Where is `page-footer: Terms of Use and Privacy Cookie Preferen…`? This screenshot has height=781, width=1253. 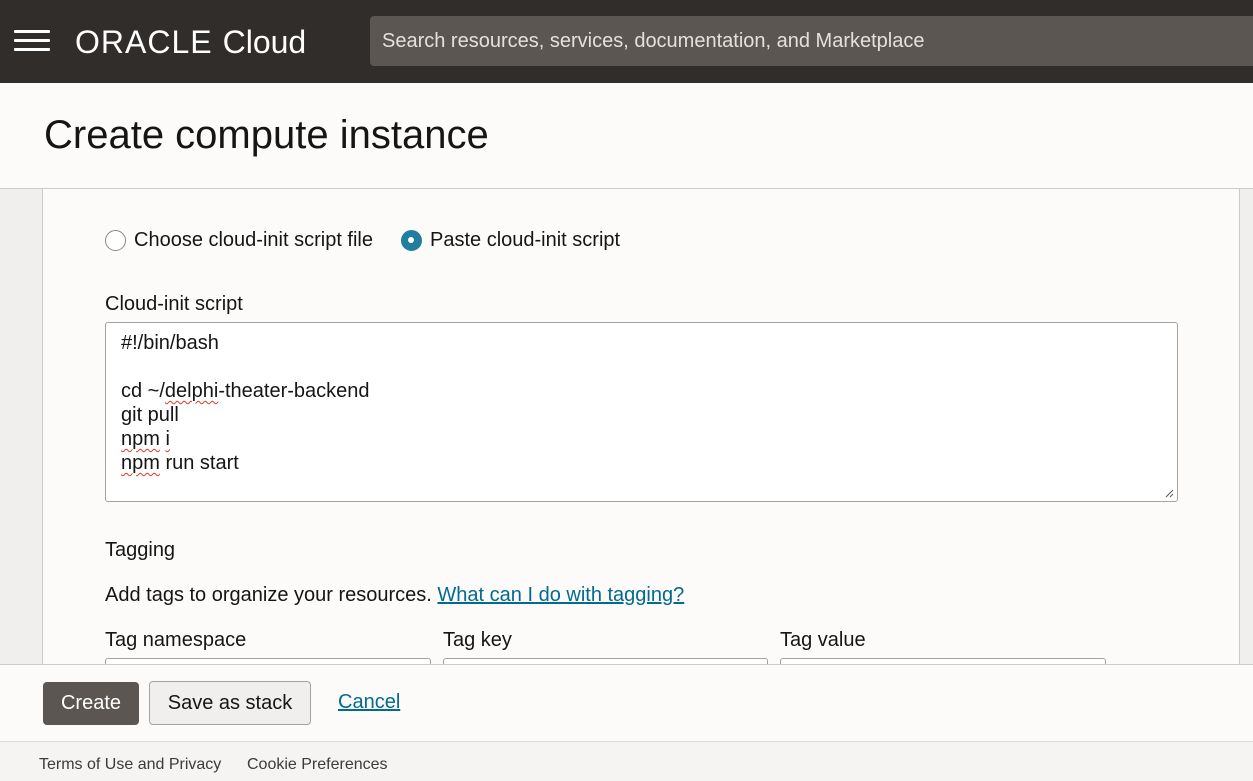 page-footer: Terms of Use and Privacy Cookie Preferen… is located at coordinates (626, 761).